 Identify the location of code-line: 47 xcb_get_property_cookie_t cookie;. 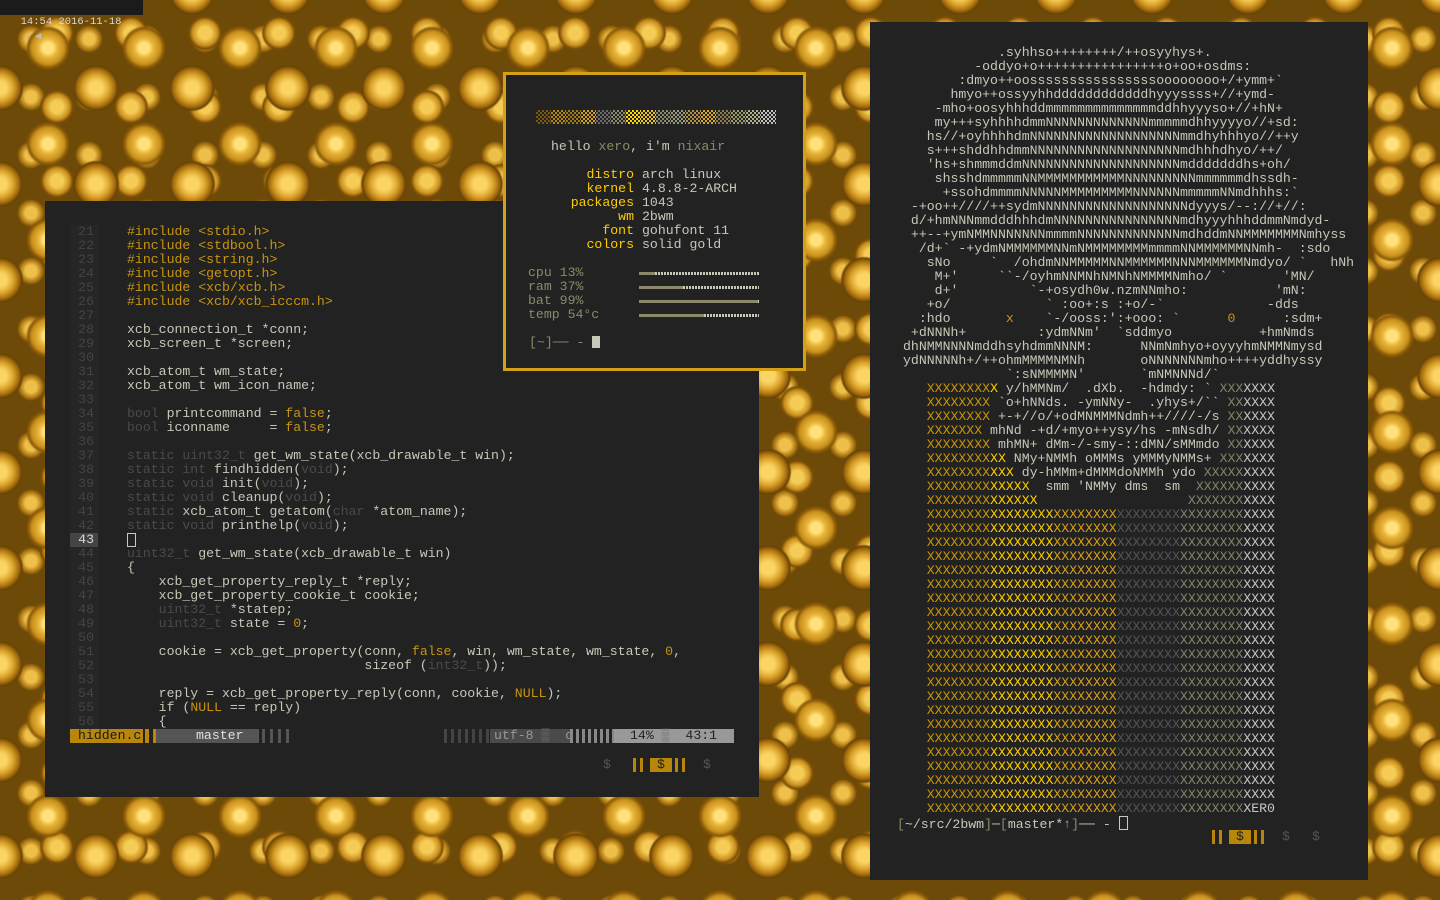
(245, 596).